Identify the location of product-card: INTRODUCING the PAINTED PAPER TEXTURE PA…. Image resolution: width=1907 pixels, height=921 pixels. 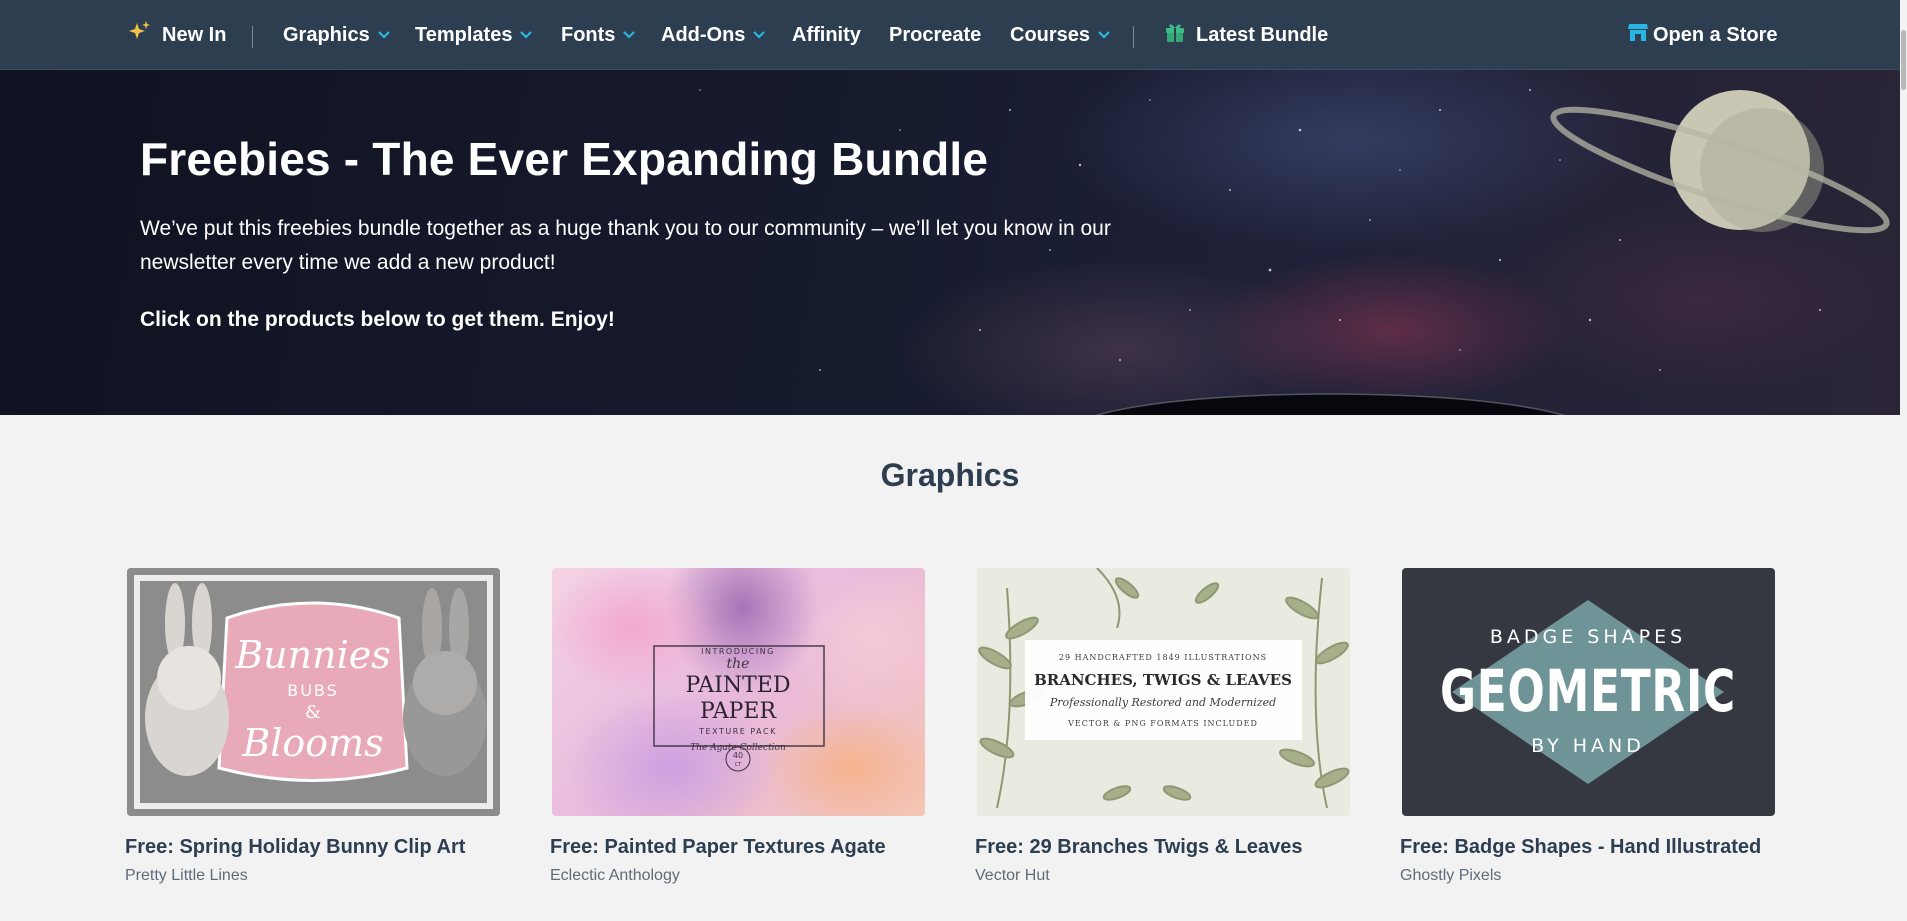
(737, 726).